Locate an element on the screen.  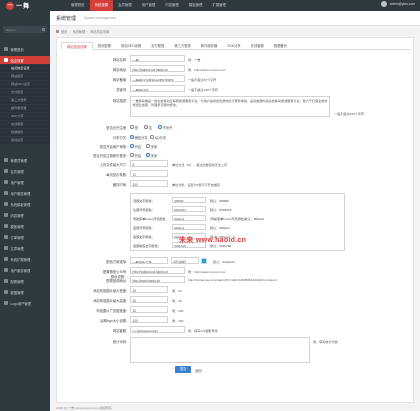
sidebar-subitem: 支付配置 is located at coordinates (25, 93).